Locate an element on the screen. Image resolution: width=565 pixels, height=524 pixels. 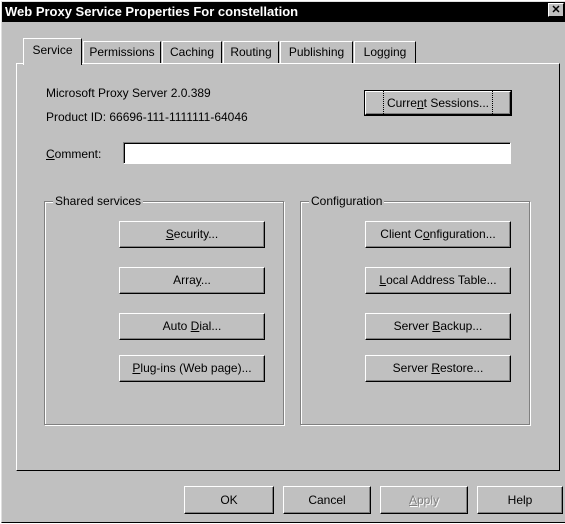
tab-caching: Caching is located at coordinates (192, 52).